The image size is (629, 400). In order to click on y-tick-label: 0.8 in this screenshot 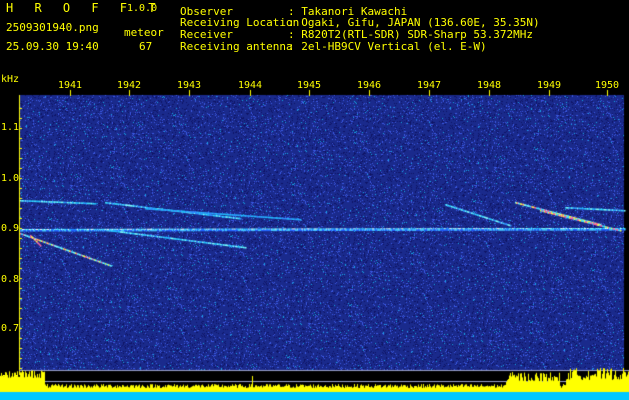, I will do `click(10, 279)`.